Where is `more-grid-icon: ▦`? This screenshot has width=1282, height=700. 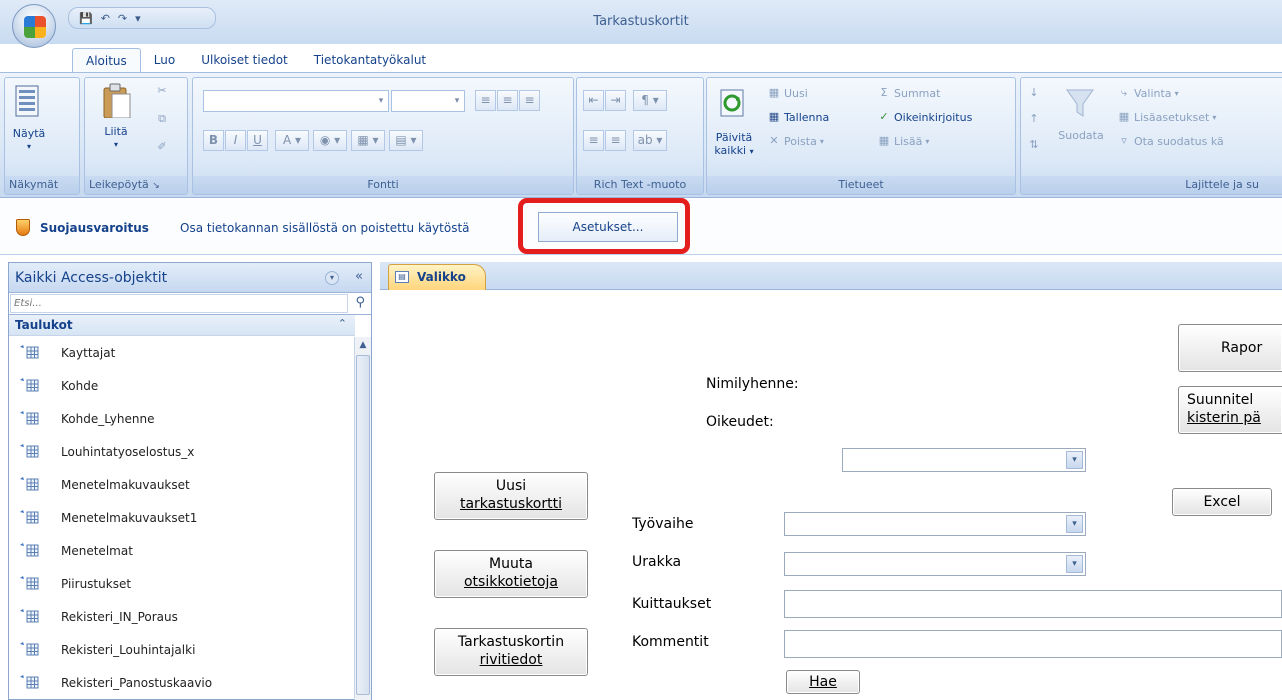
more-grid-icon: ▦ is located at coordinates (884, 140).